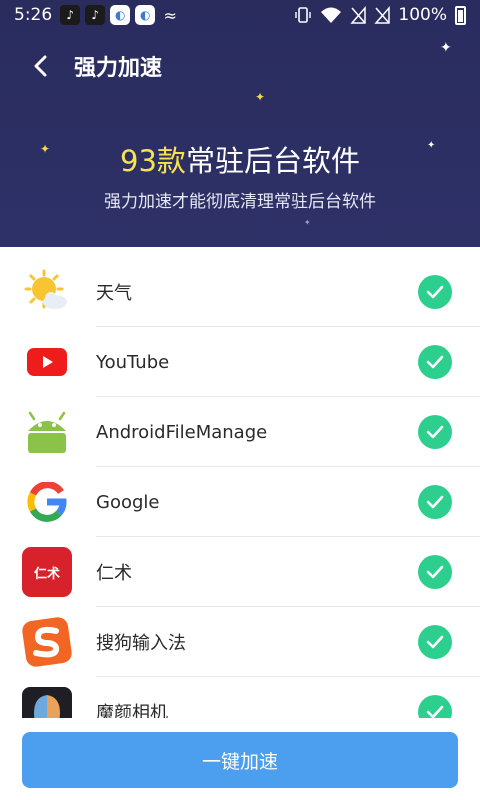 The width and height of the screenshot is (480, 800). Describe the element at coordinates (47, 292) in the screenshot. I see `weather-icon` at that location.